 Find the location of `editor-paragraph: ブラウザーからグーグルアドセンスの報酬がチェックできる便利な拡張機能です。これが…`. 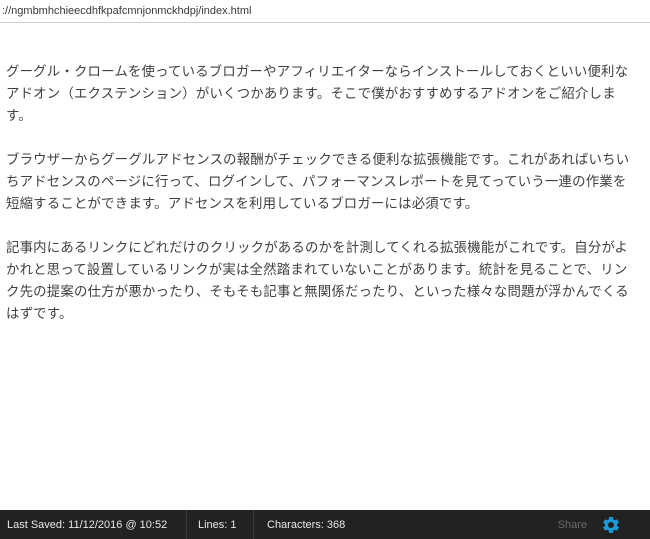

editor-paragraph: ブラウザーからグーグルアドセンスの報酬がチェックできる便利な拡張機能です。これが… is located at coordinates (322, 183).